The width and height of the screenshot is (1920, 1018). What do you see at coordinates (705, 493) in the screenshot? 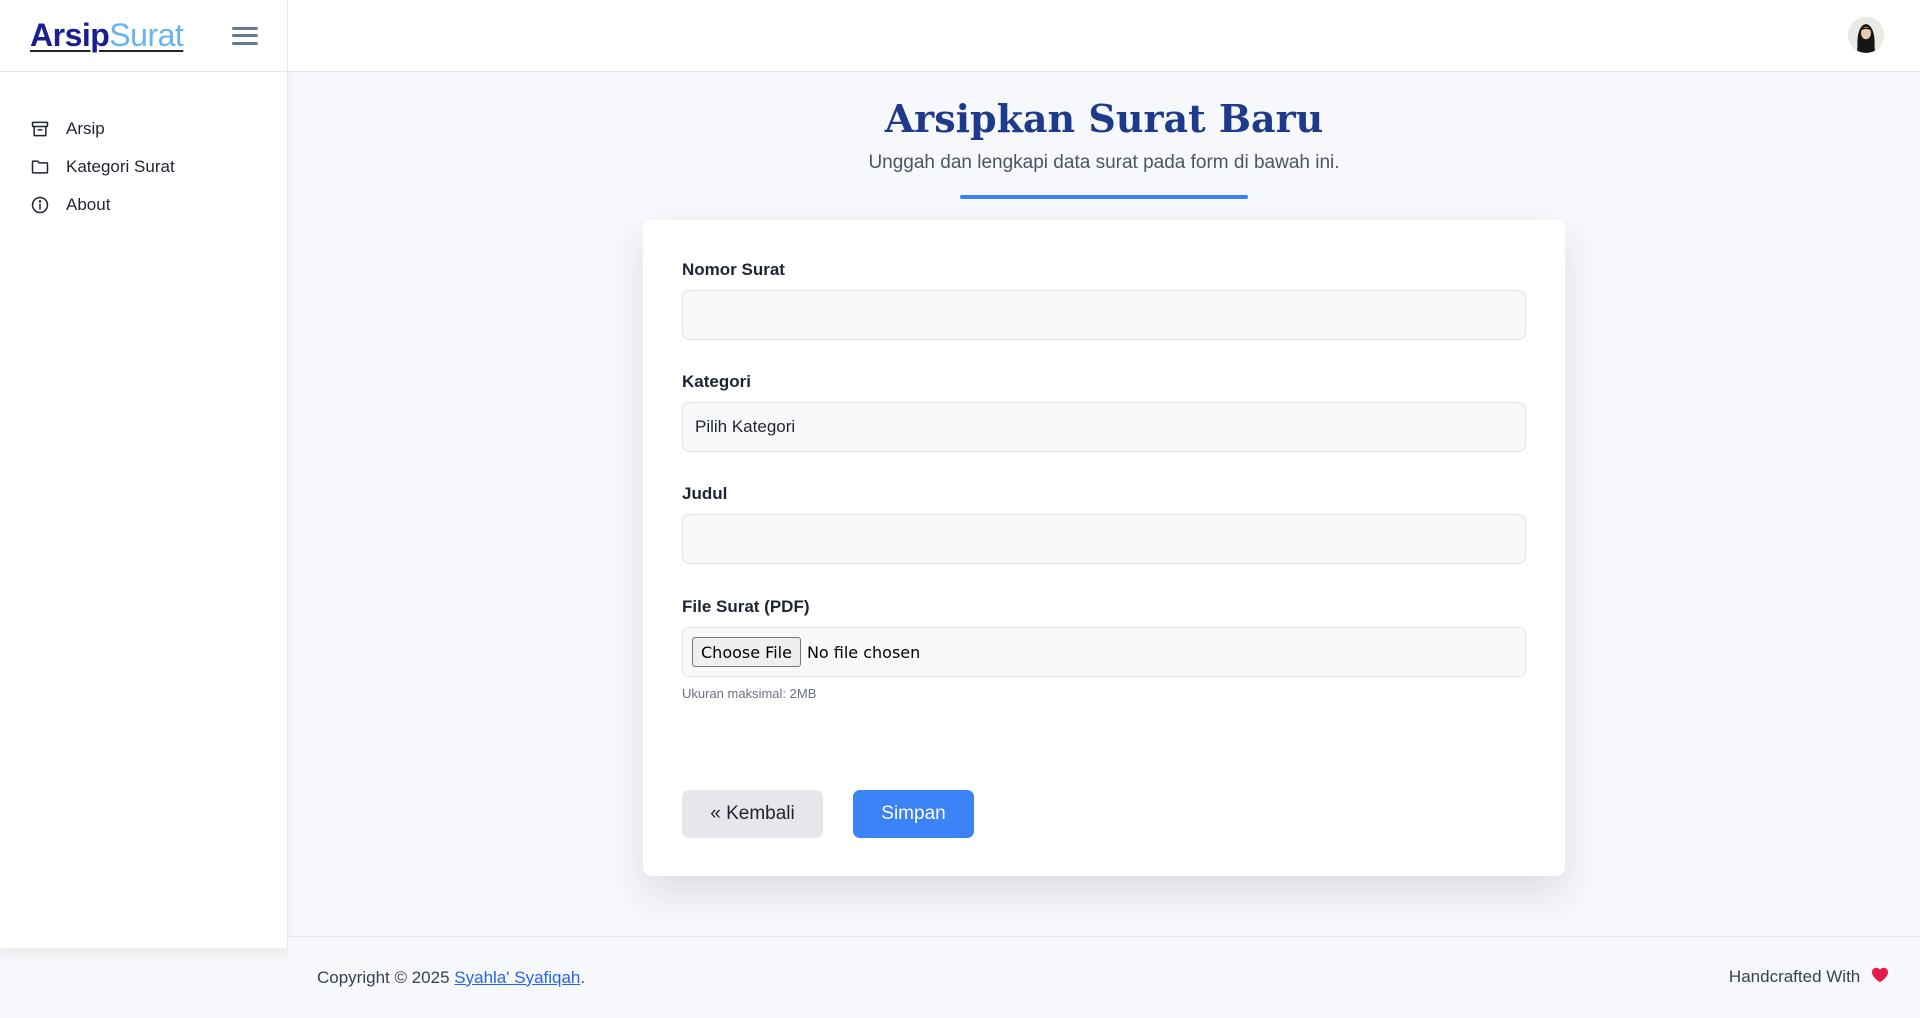
I see `judul-label: Judul` at bounding box center [705, 493].